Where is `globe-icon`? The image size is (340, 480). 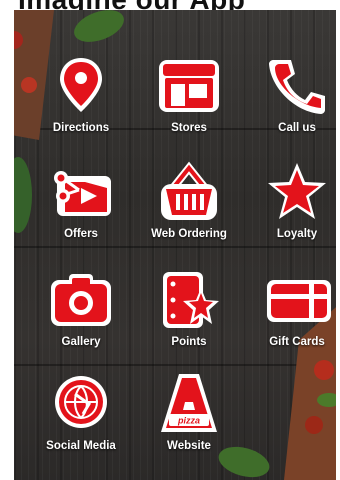 globe-icon is located at coordinates (81, 404).